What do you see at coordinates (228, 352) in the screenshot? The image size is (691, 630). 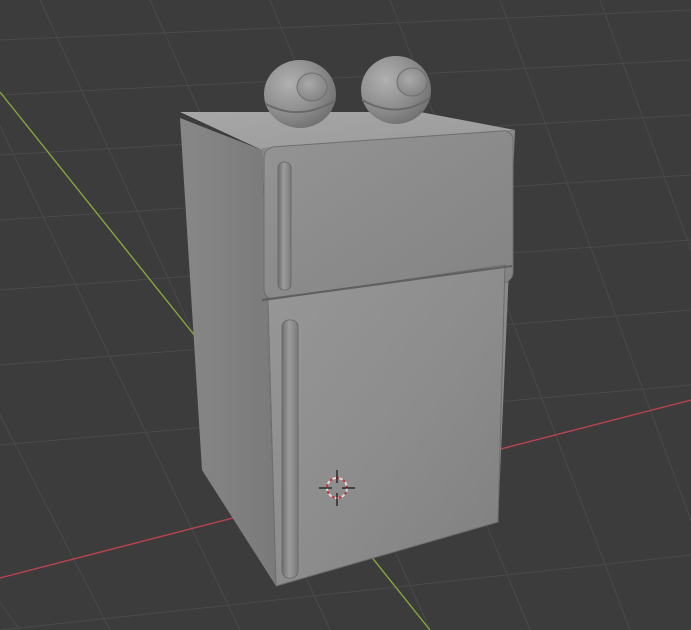 I see `fridge-side-face` at bounding box center [228, 352].